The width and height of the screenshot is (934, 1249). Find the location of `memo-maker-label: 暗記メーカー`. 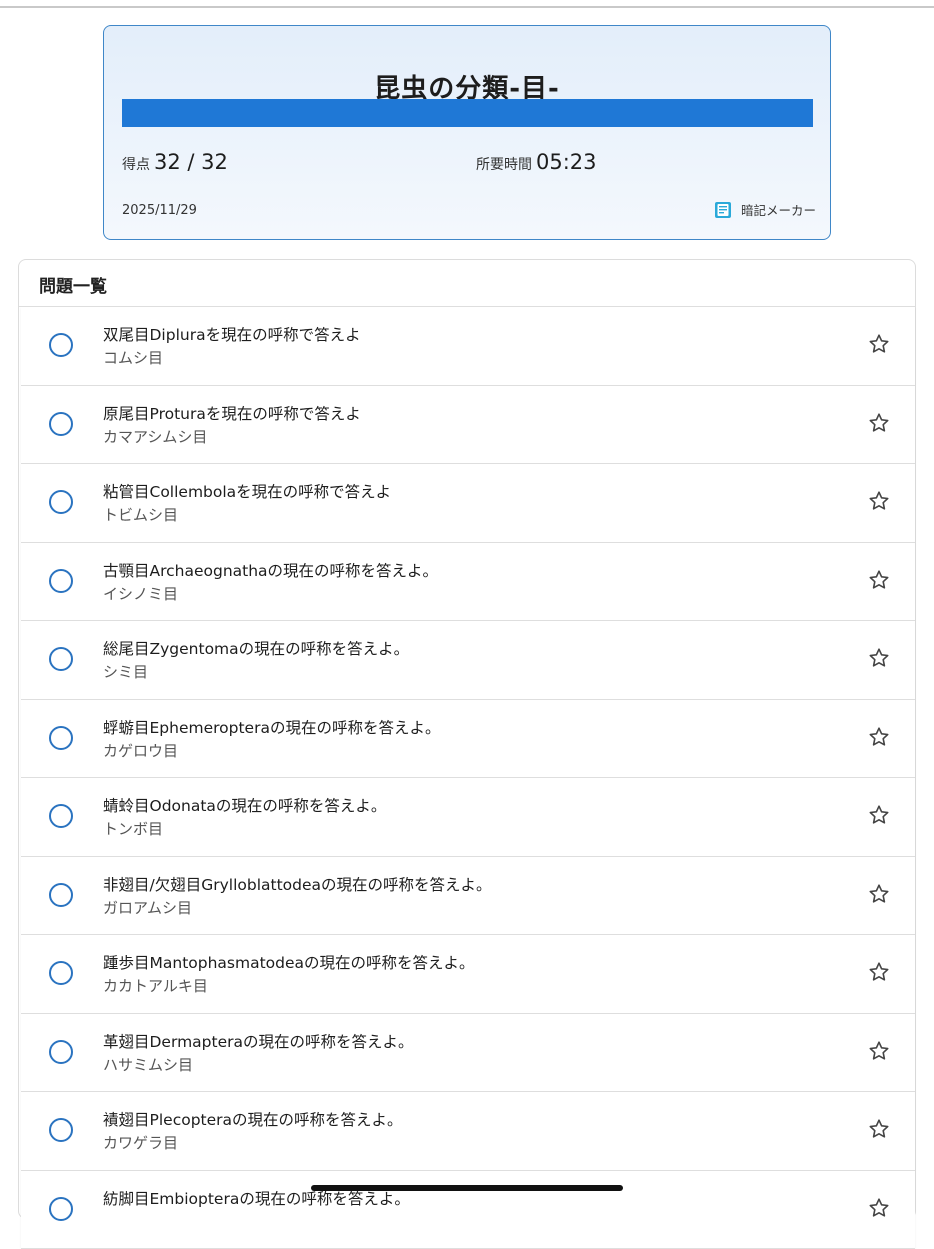

memo-maker-label: 暗記メーカー is located at coordinates (778, 209).